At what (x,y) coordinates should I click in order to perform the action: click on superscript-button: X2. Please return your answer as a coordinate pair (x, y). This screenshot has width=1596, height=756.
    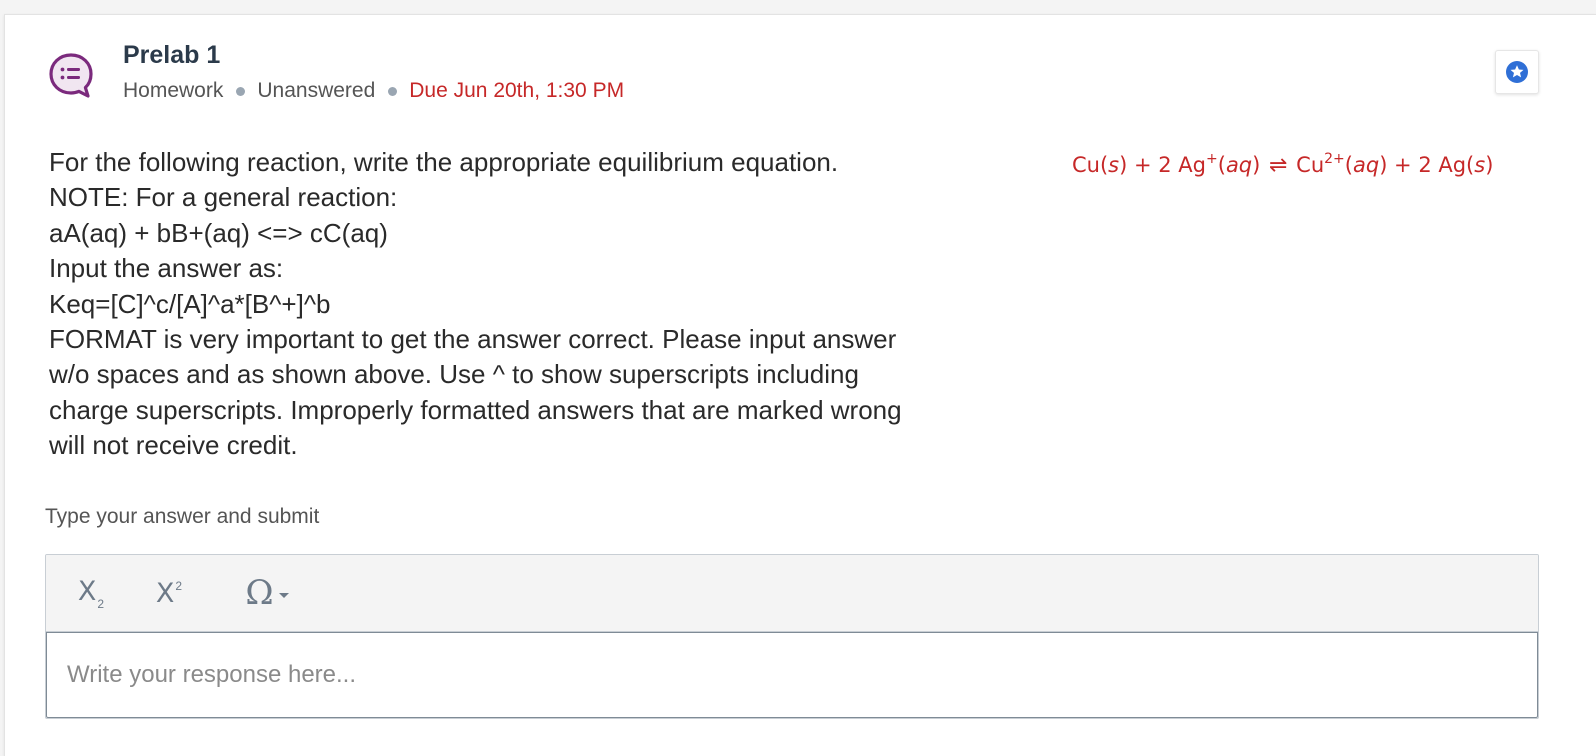
    Looking at the image, I should click on (169, 593).